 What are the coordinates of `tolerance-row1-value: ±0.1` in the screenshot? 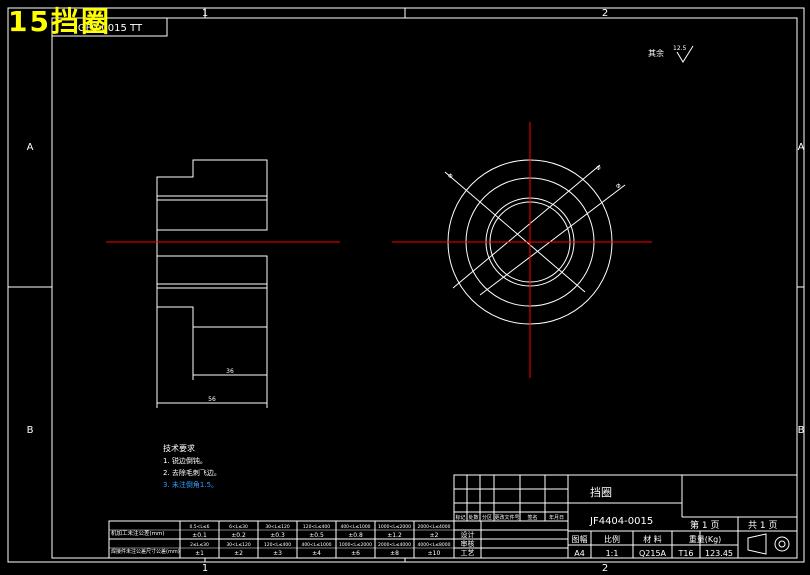 It's located at (199, 535).